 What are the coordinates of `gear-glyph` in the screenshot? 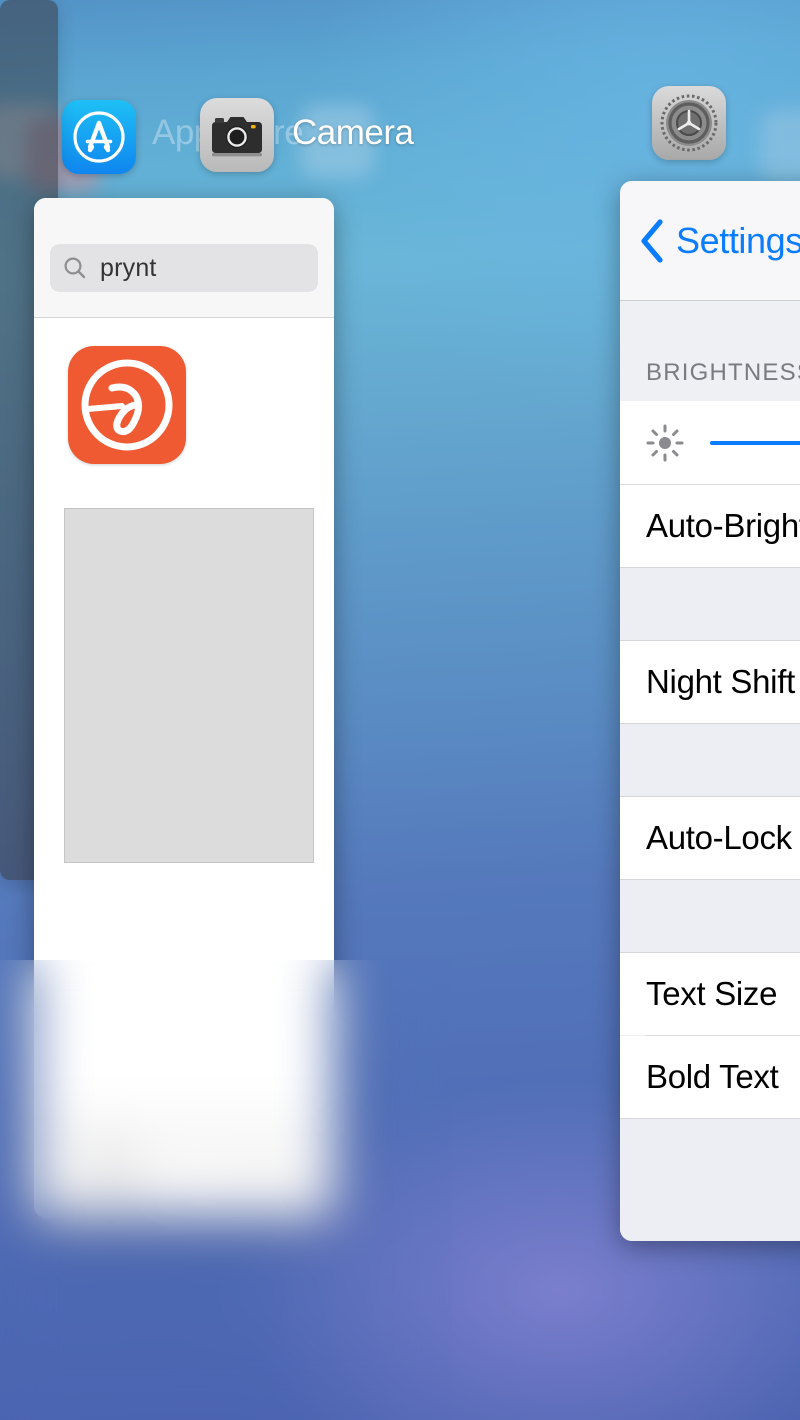 It's located at (689, 123).